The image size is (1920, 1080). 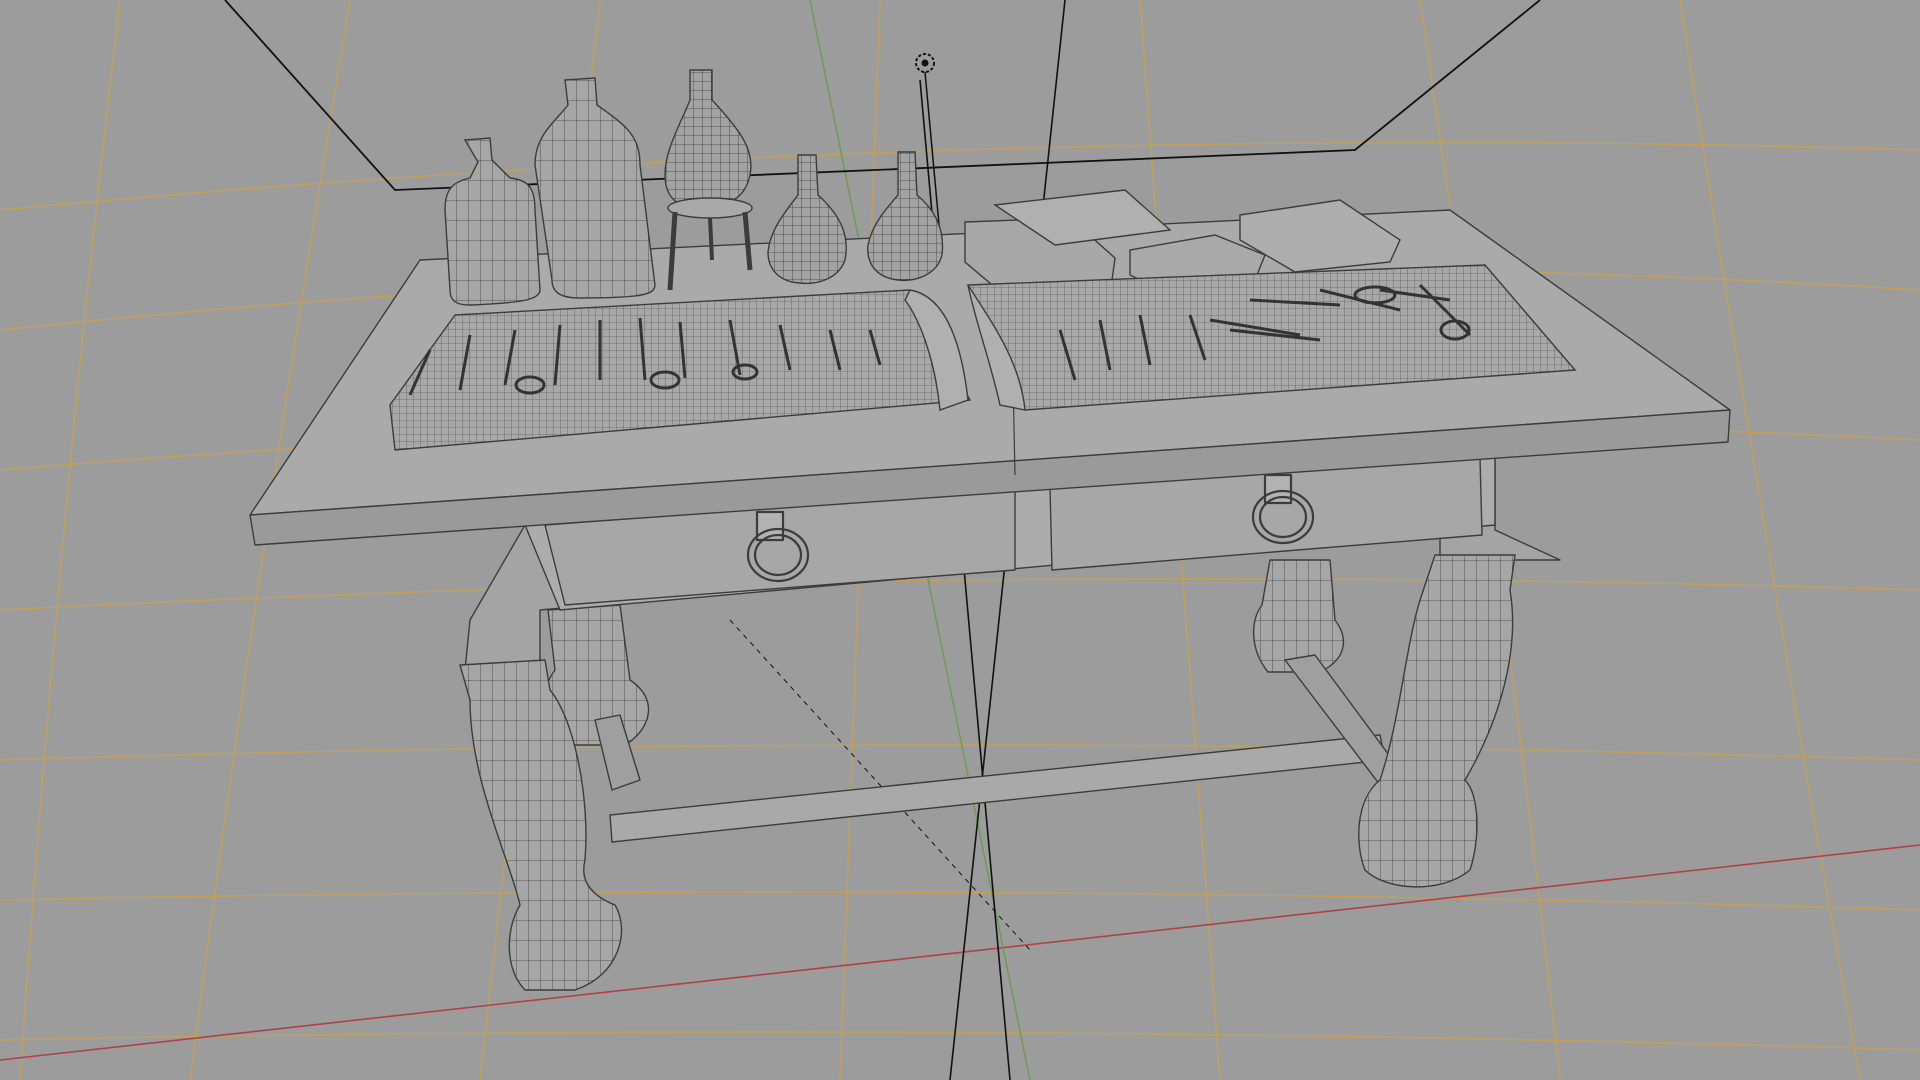 What do you see at coordinates (1298, 616) in the screenshot?
I see `table-leg-back-right` at bounding box center [1298, 616].